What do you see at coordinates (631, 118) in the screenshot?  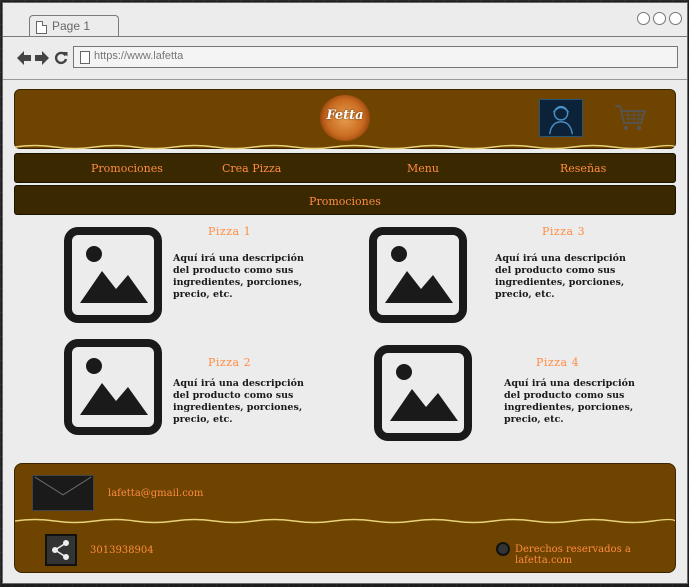 I see `shopping-cart-icon` at bounding box center [631, 118].